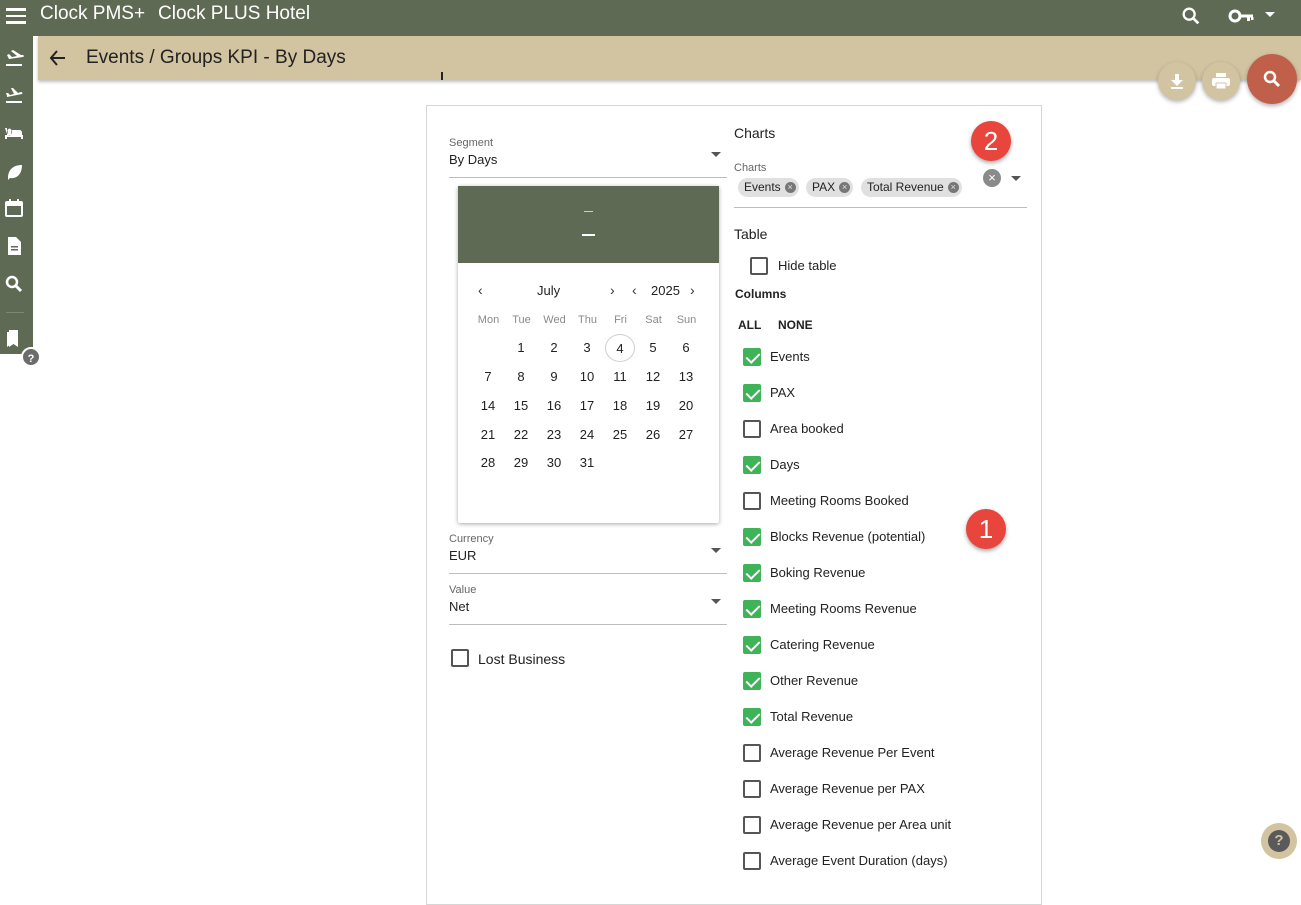 The height and width of the screenshot is (905, 1301). Describe the element at coordinates (759, 266) in the screenshot. I see `hide-table-checkbox` at that location.